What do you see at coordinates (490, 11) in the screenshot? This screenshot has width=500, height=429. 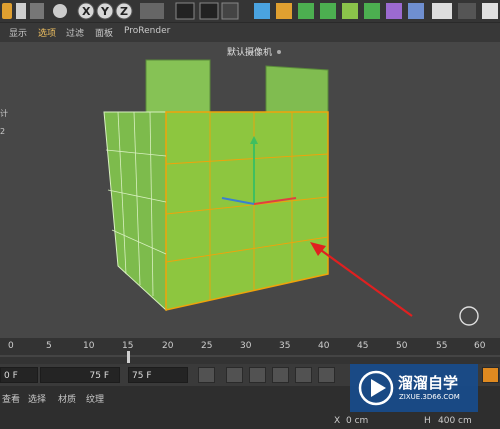 I see `light-icon` at bounding box center [490, 11].